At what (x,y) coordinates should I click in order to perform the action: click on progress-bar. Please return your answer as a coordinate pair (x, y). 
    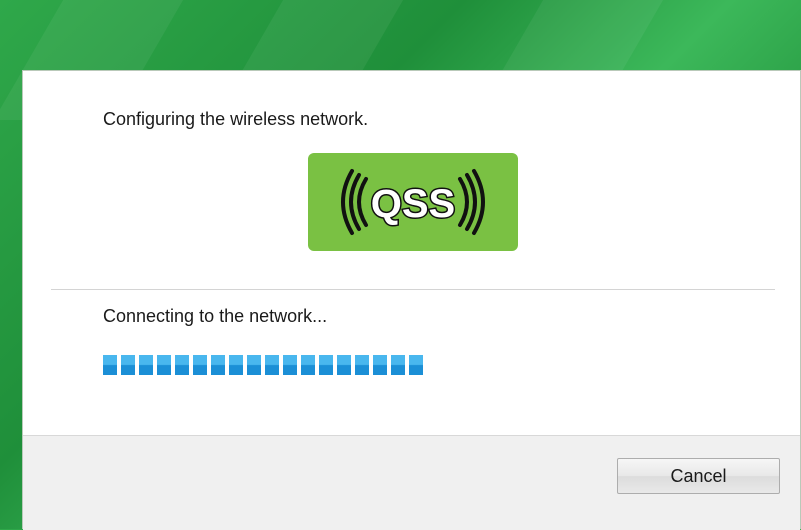
    Looking at the image, I should click on (263, 365).